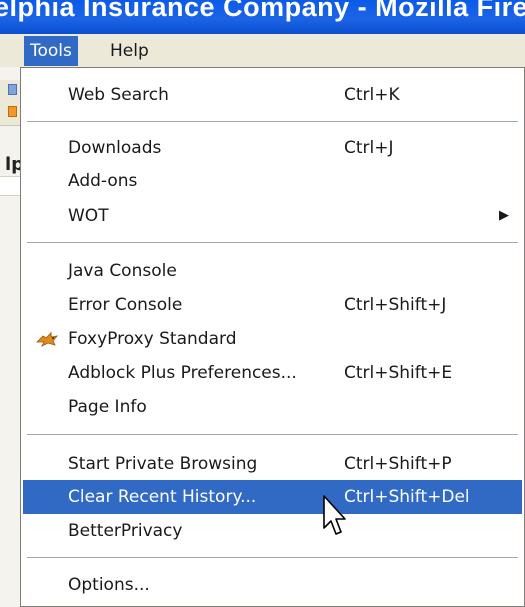  I want to click on menu-item-foxyproxy: FoxyProxy Standard, so click(272, 339).